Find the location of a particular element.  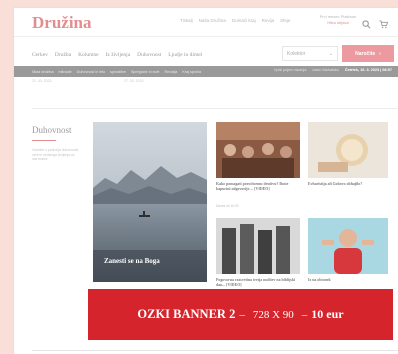

current-date: Četrtek, 16. 3. 2023 | 08:57 is located at coordinates (368, 70).